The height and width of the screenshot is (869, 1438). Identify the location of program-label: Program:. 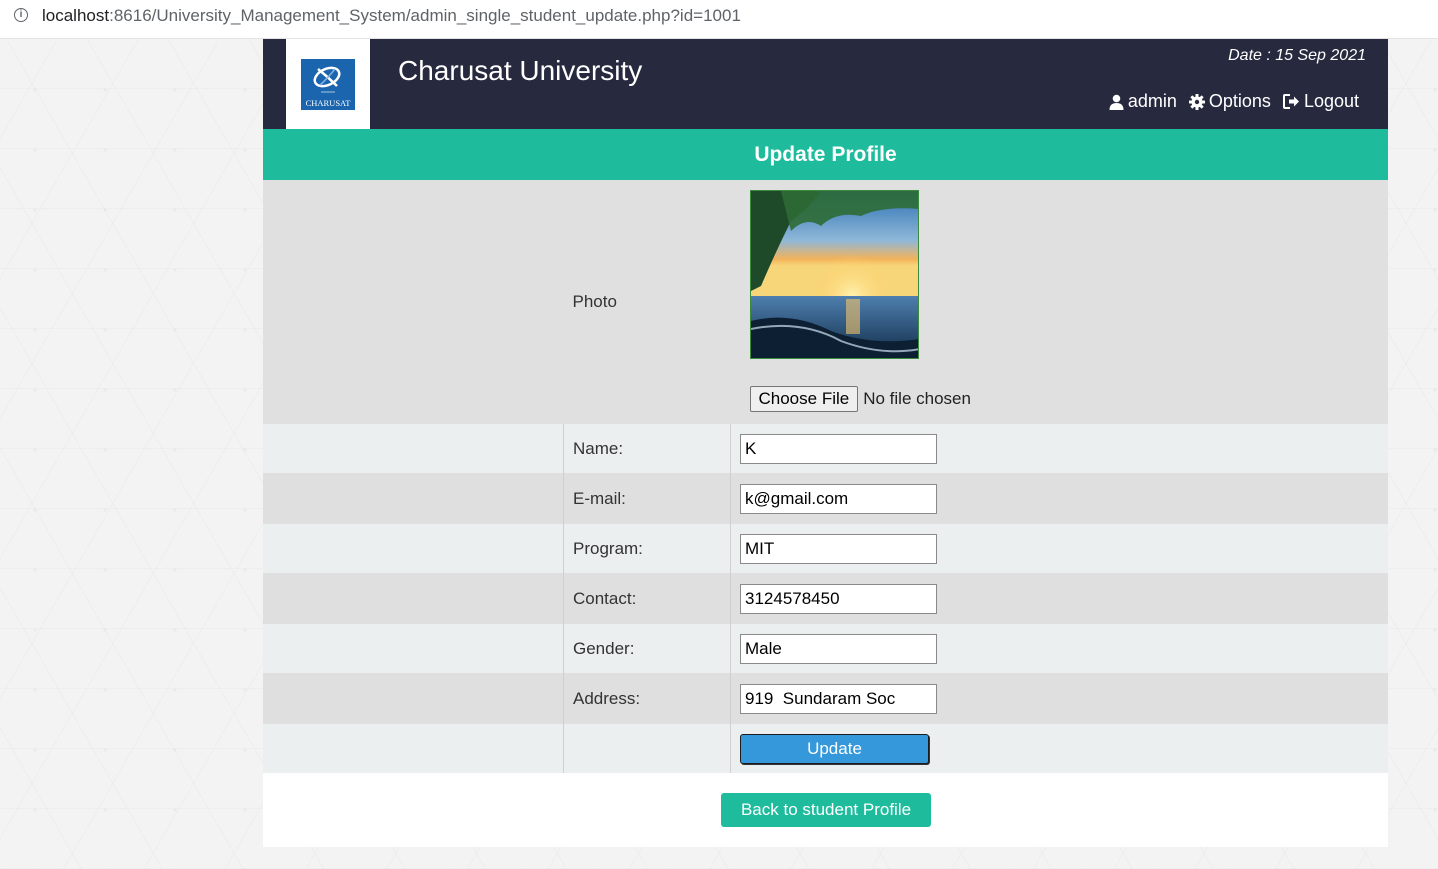
(647, 548).